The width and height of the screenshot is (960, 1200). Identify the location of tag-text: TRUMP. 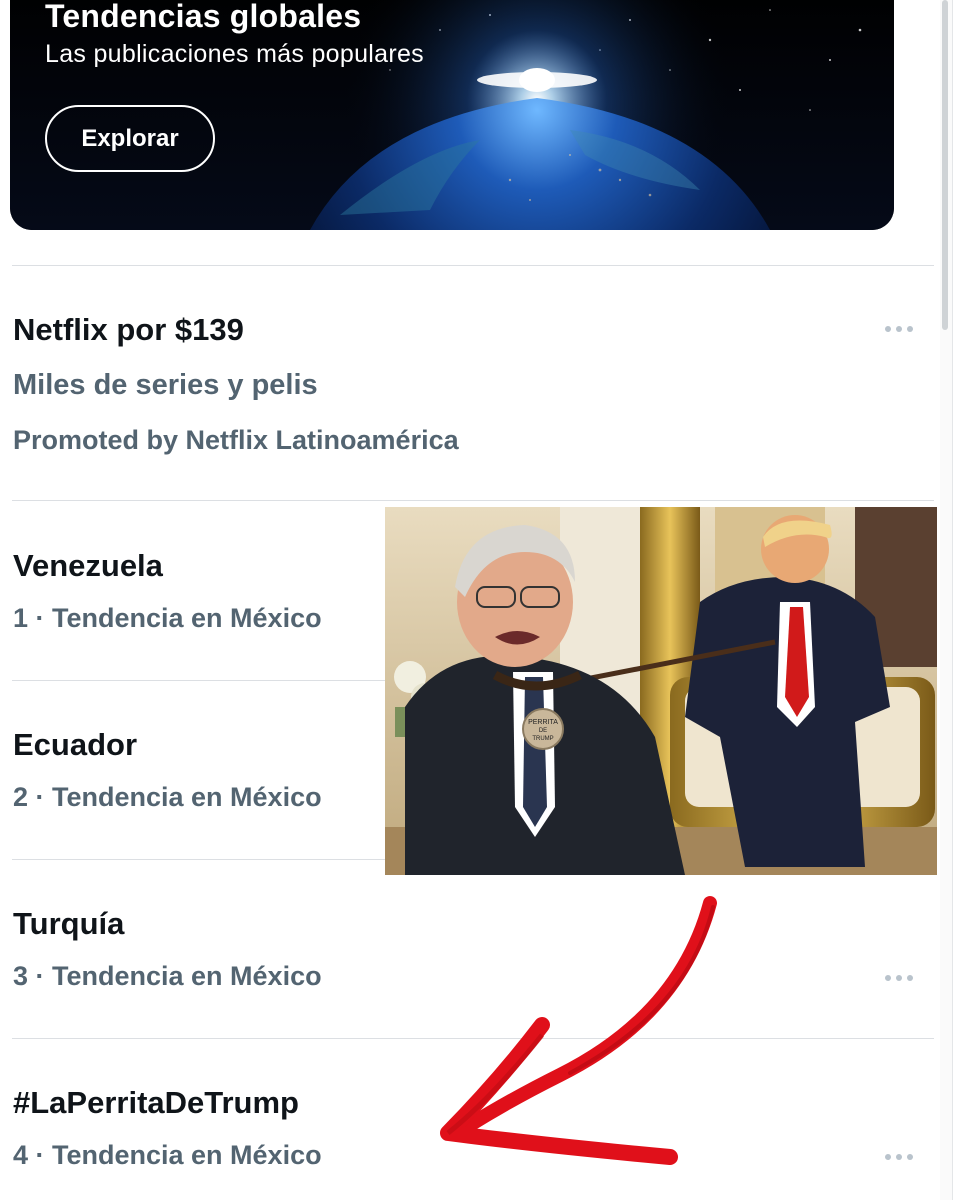
(542, 739).